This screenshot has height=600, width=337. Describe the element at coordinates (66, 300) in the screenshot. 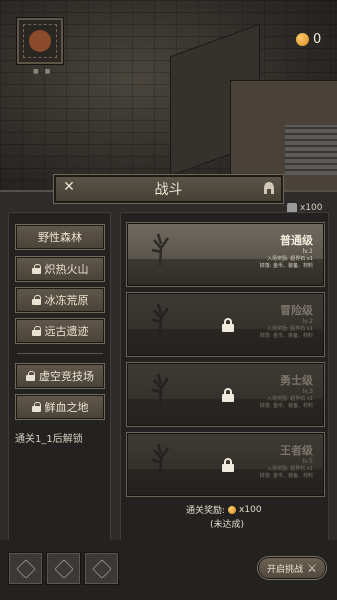

I see `region-label: 冰冻荒原` at that location.